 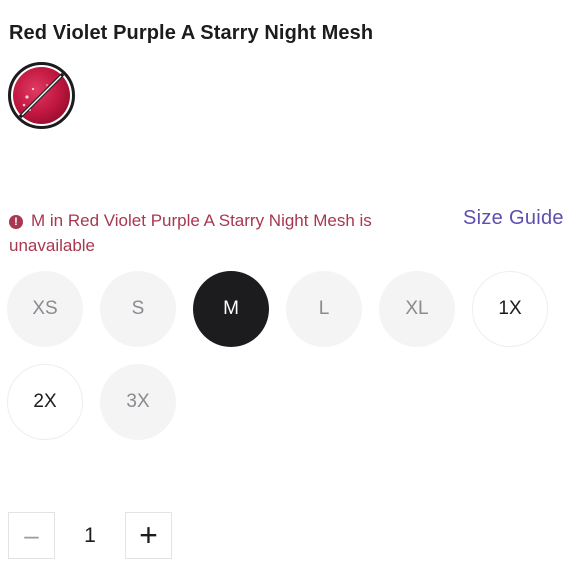 What do you see at coordinates (138, 402) in the screenshot?
I see `size-option-3x: 3X` at bounding box center [138, 402].